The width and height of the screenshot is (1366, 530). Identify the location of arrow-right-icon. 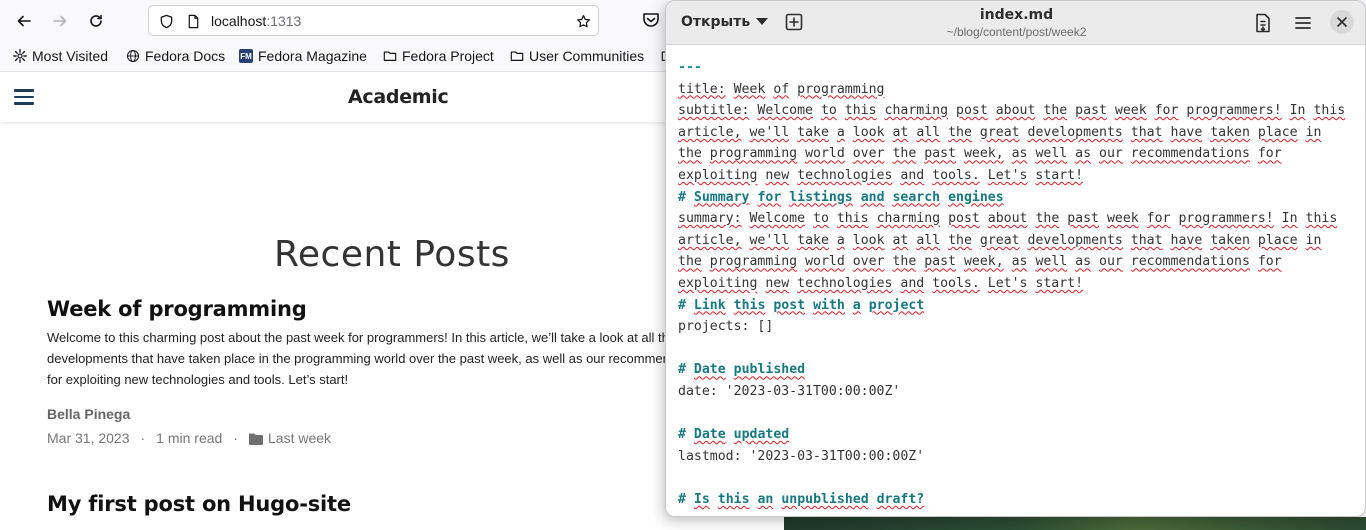
(60, 21).